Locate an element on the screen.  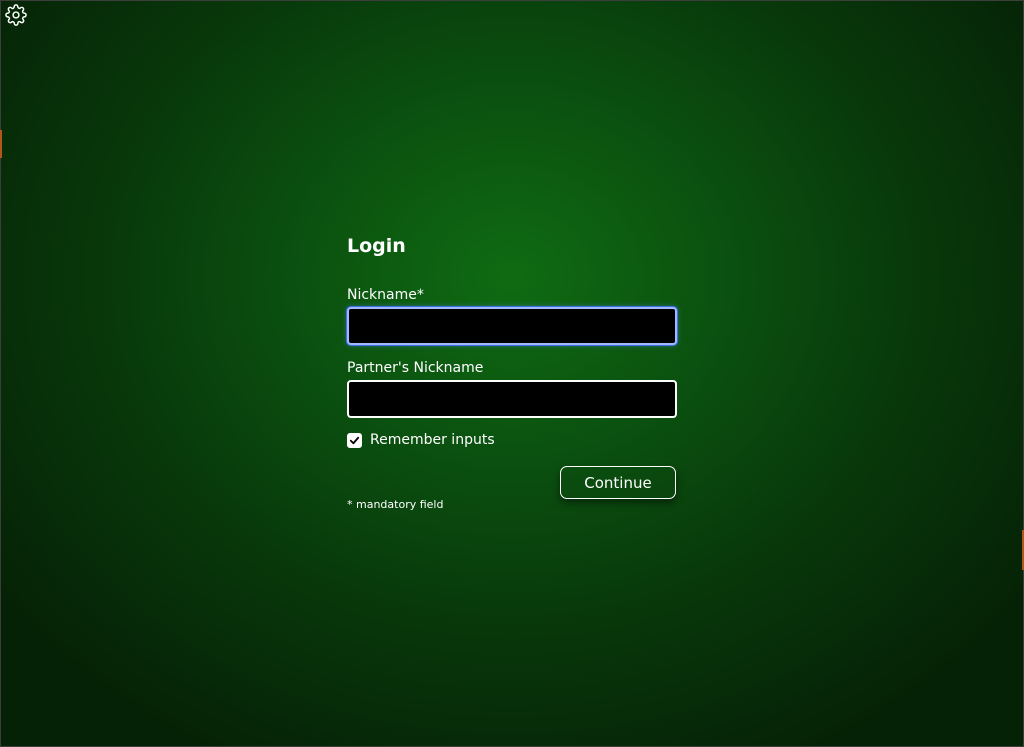
login-title: Login is located at coordinates (376, 246).